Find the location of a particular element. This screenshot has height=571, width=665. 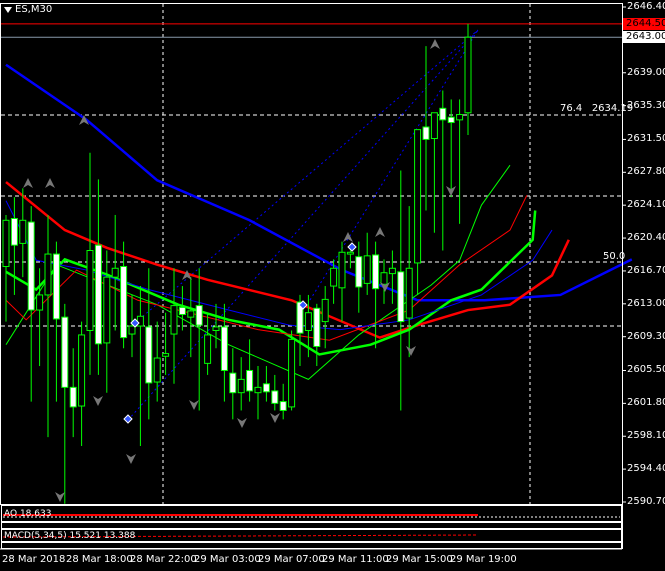

price-axis-label: 2594.40 is located at coordinates (646, 469).